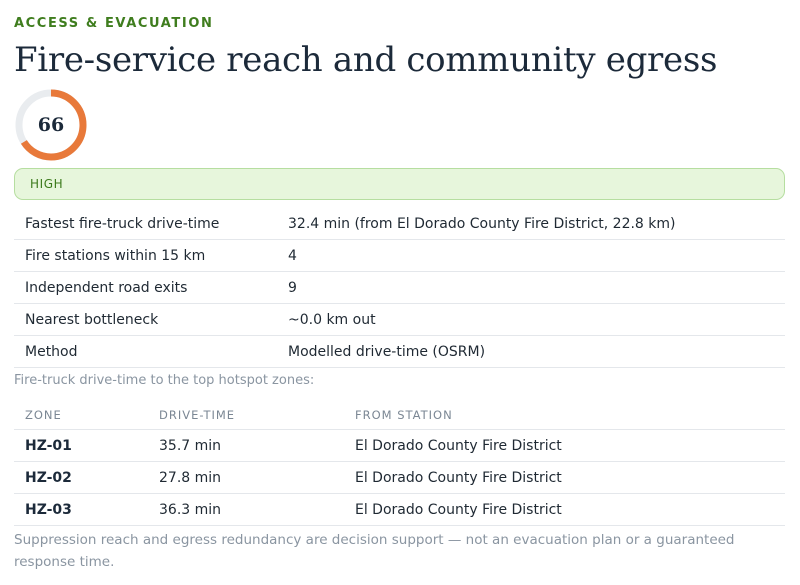 The width and height of the screenshot is (800, 585). I want to click on hotspot-table-header: ZONE DRIVE-TIME FROM STATION, so click(399, 415).